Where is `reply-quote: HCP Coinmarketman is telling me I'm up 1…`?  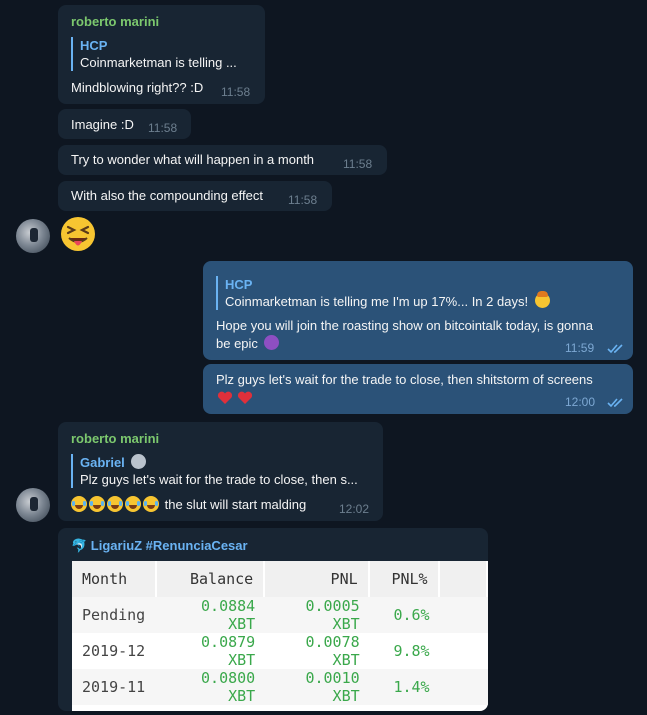 reply-quote: HCP Coinmarketman is telling me I'm up 1… is located at coordinates (383, 293).